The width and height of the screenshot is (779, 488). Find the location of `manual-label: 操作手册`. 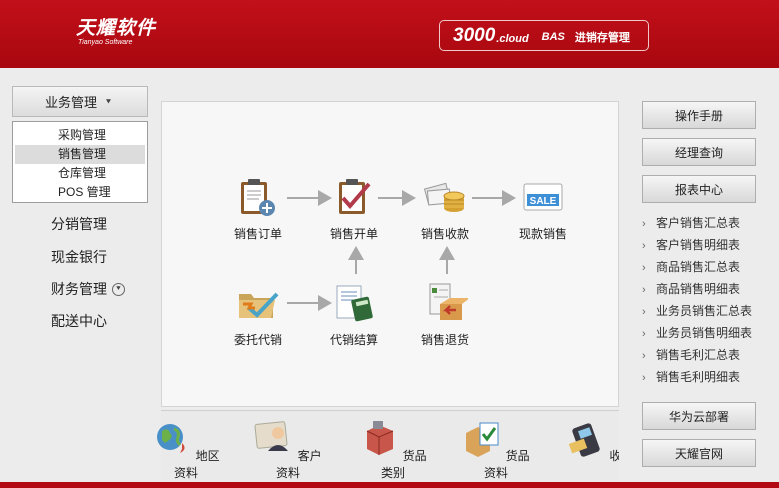

manual-label: 操作手册 is located at coordinates (698, 115).